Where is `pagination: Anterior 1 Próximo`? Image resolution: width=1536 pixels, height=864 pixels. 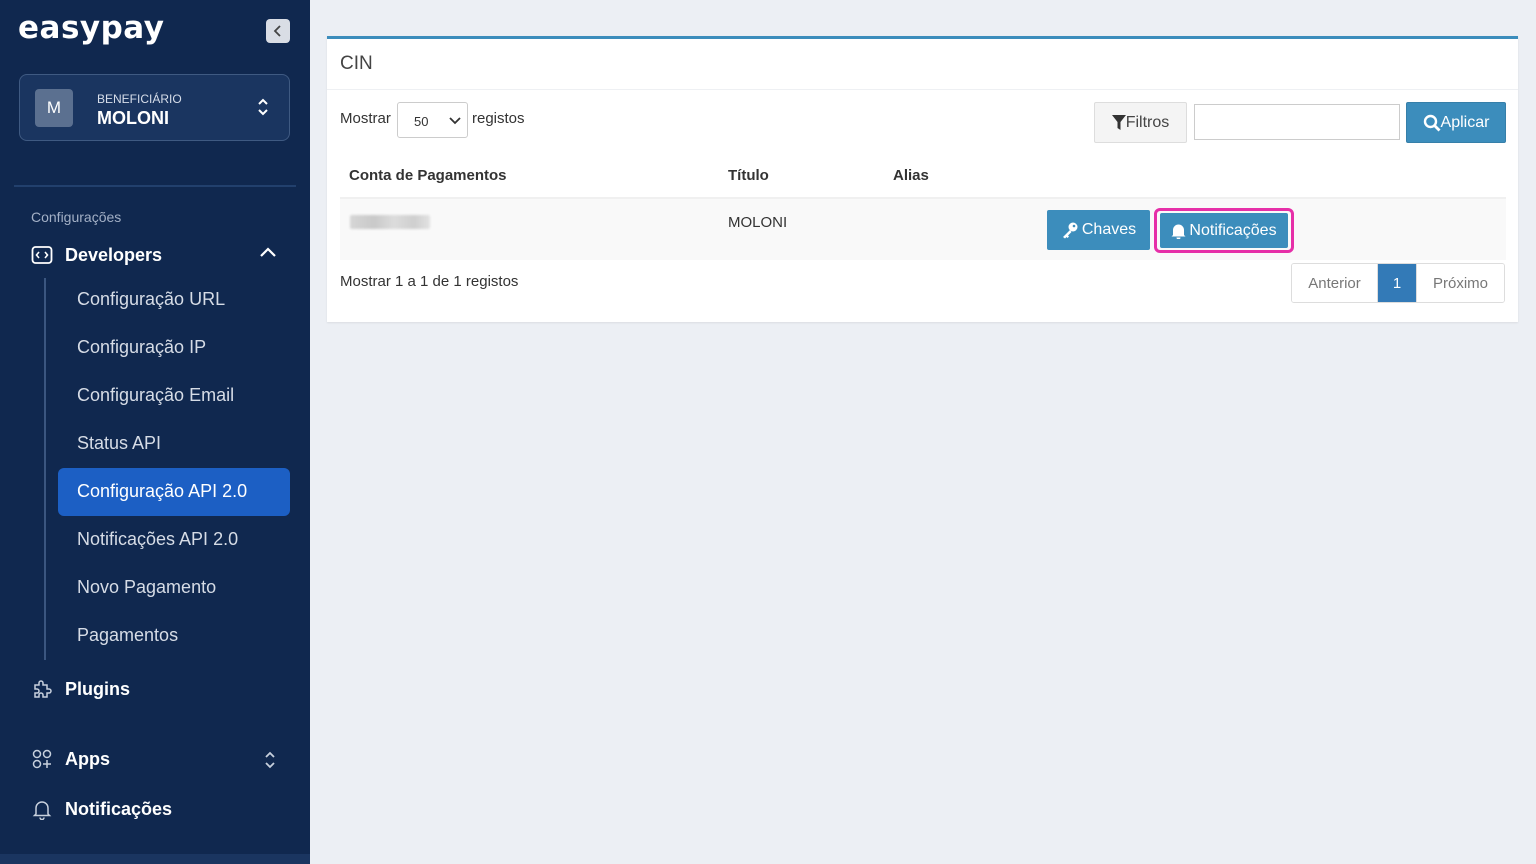
pagination: Anterior 1 Próximo is located at coordinates (1398, 283).